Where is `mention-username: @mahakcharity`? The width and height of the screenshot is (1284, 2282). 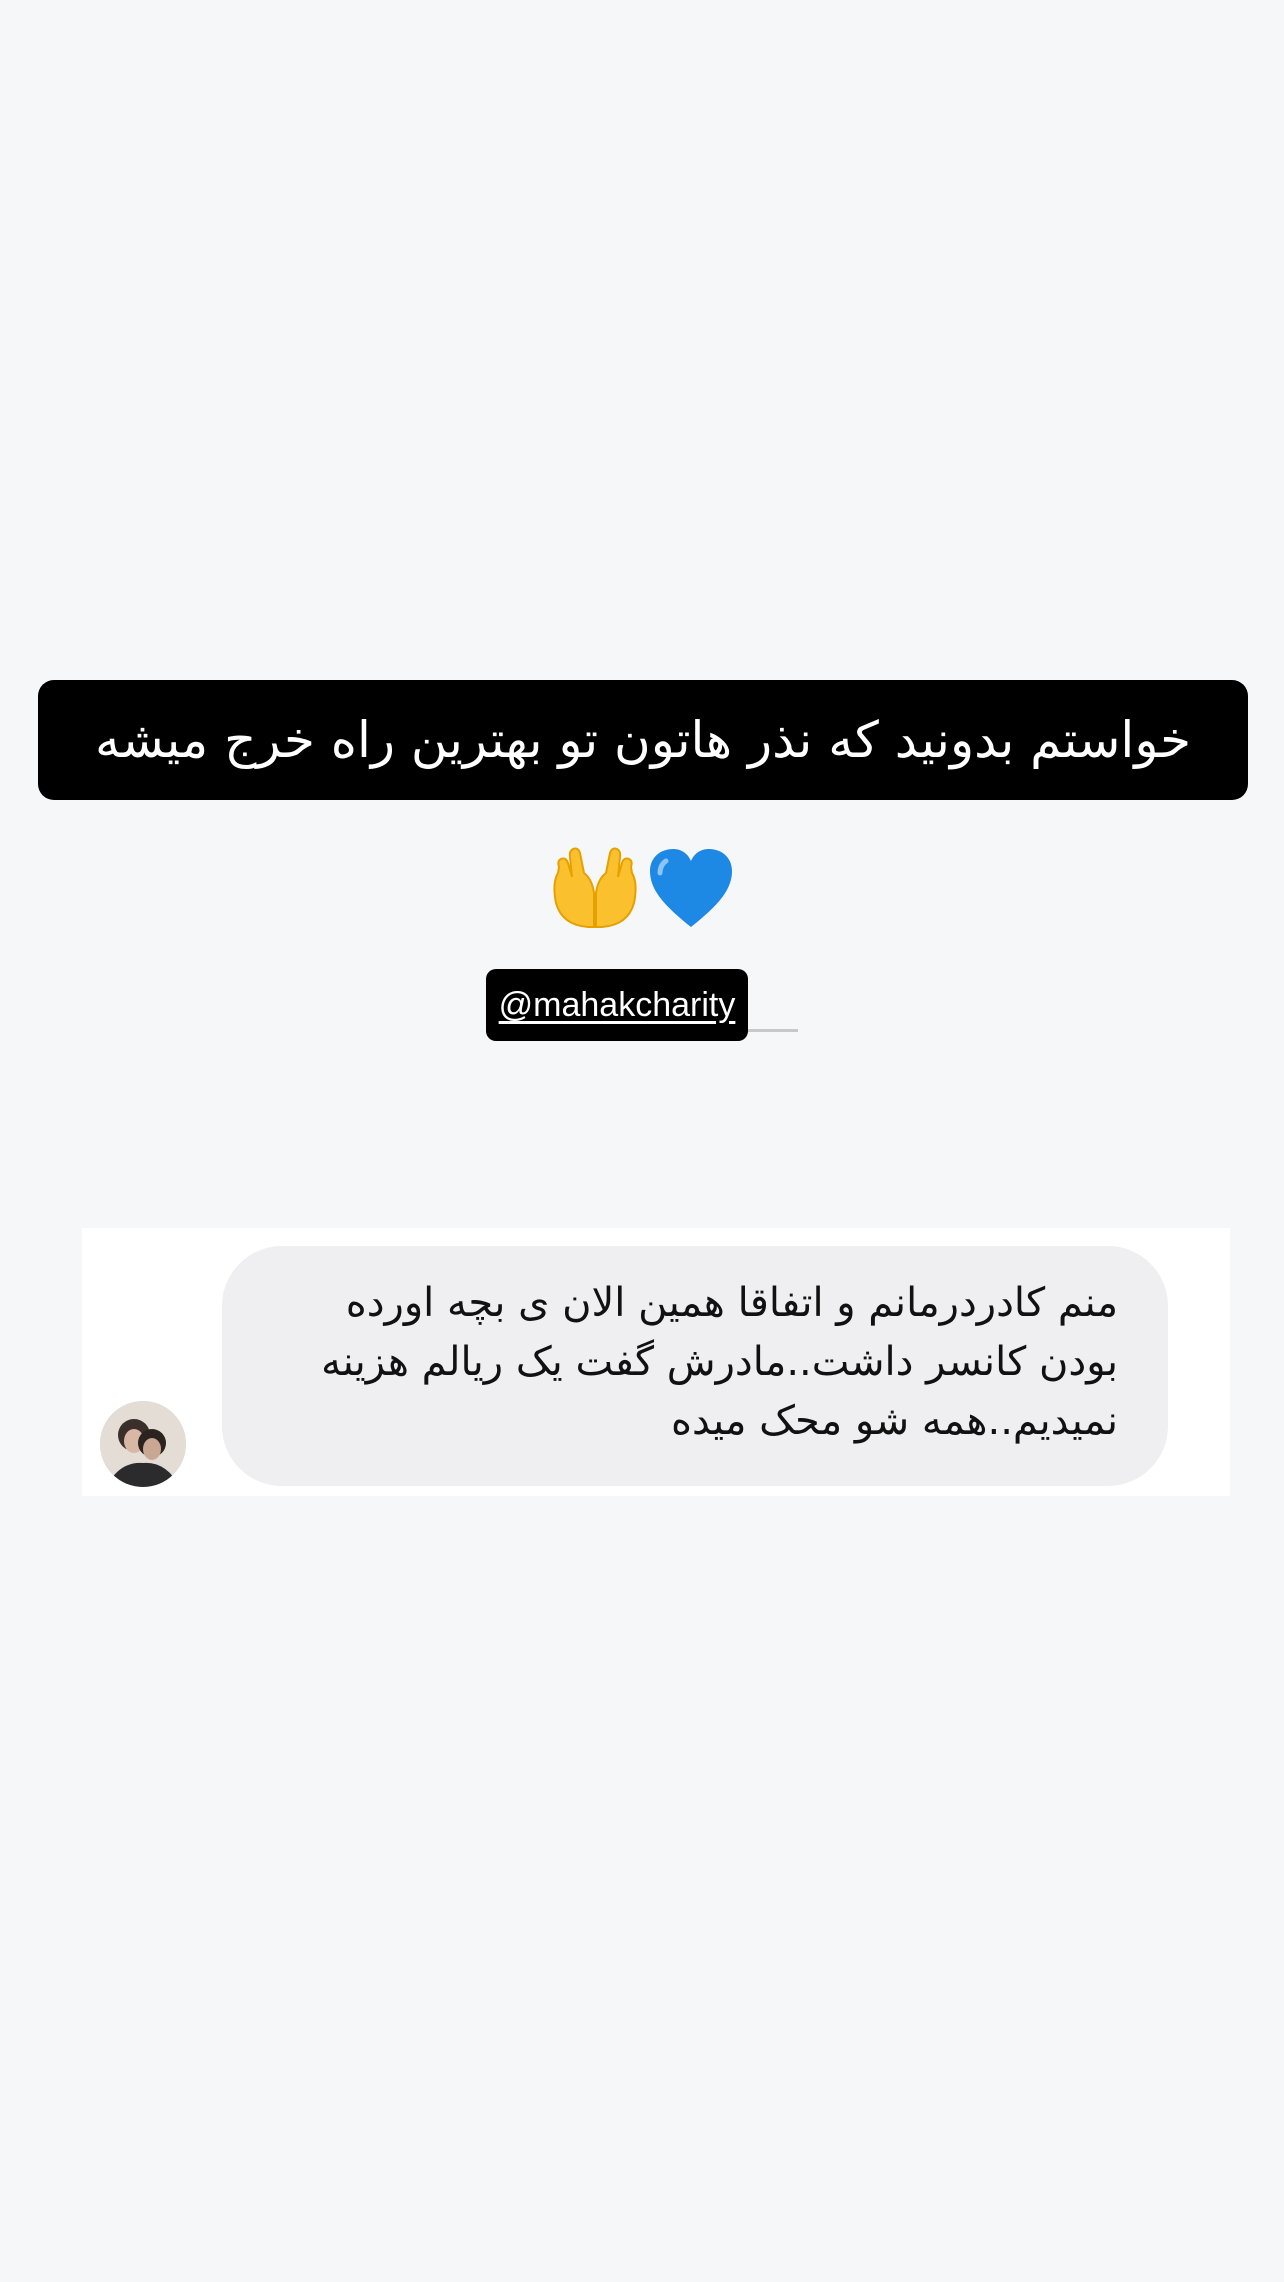
mention-username: @mahakcharity is located at coordinates (617, 1004).